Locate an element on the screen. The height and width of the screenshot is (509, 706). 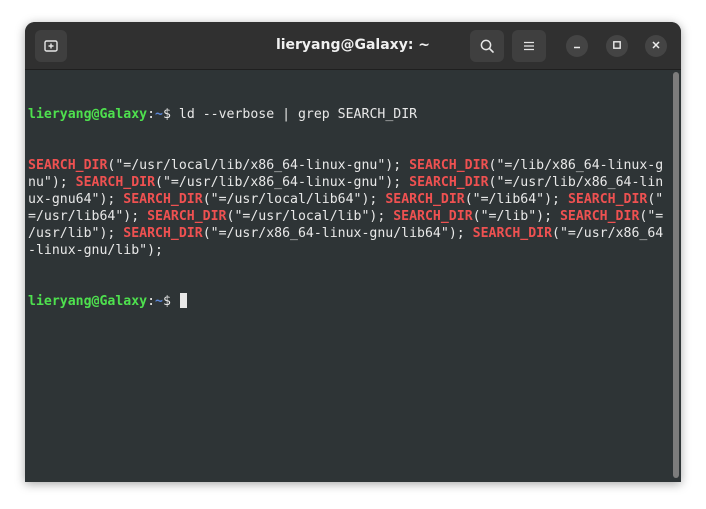
output-text: ("=/lib"); is located at coordinates (516, 216).